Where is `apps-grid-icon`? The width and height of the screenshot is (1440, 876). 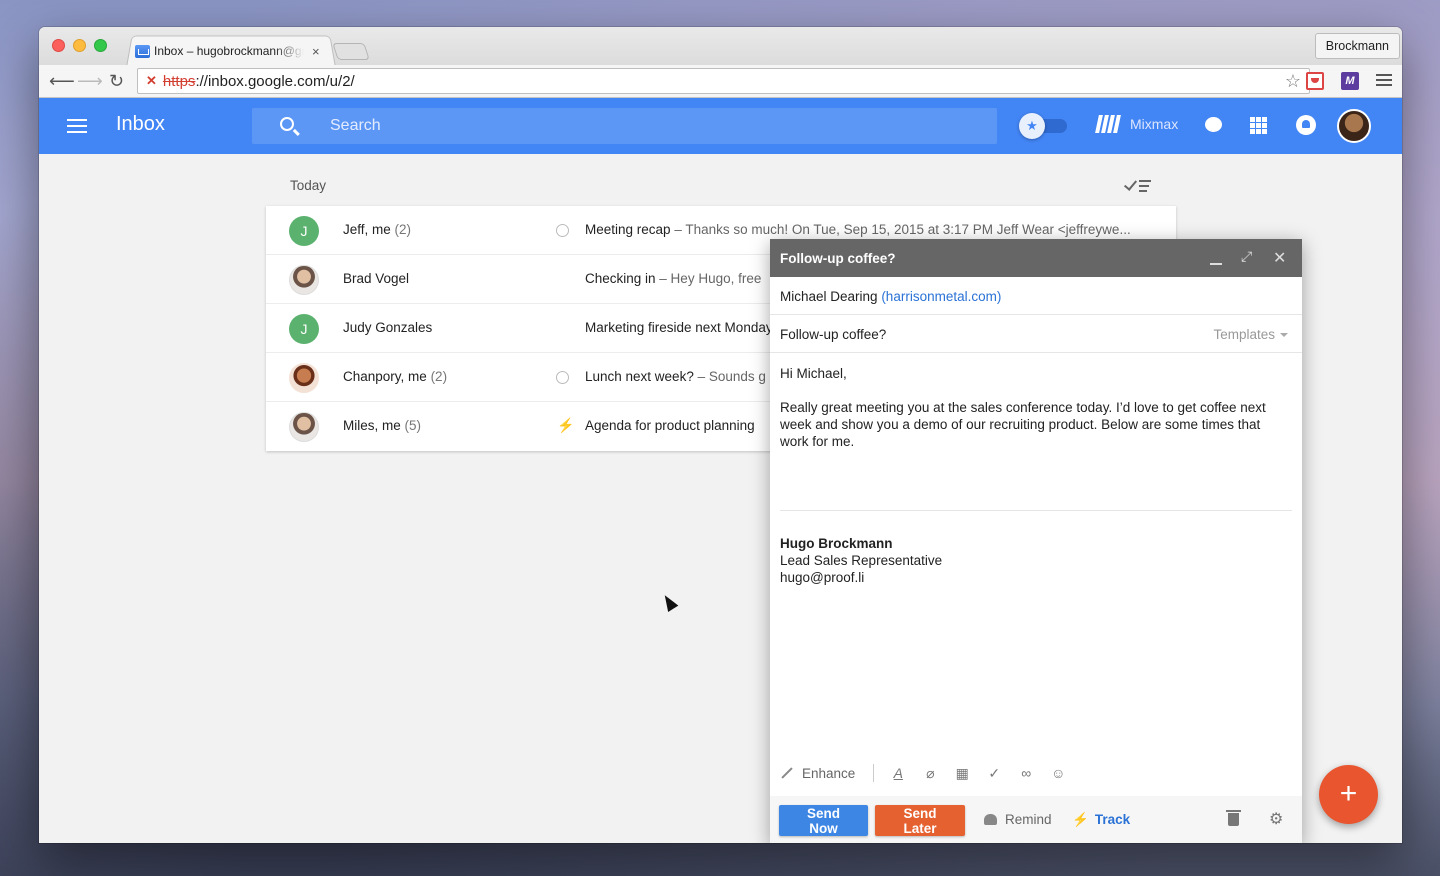 apps-grid-icon is located at coordinates (1258, 125).